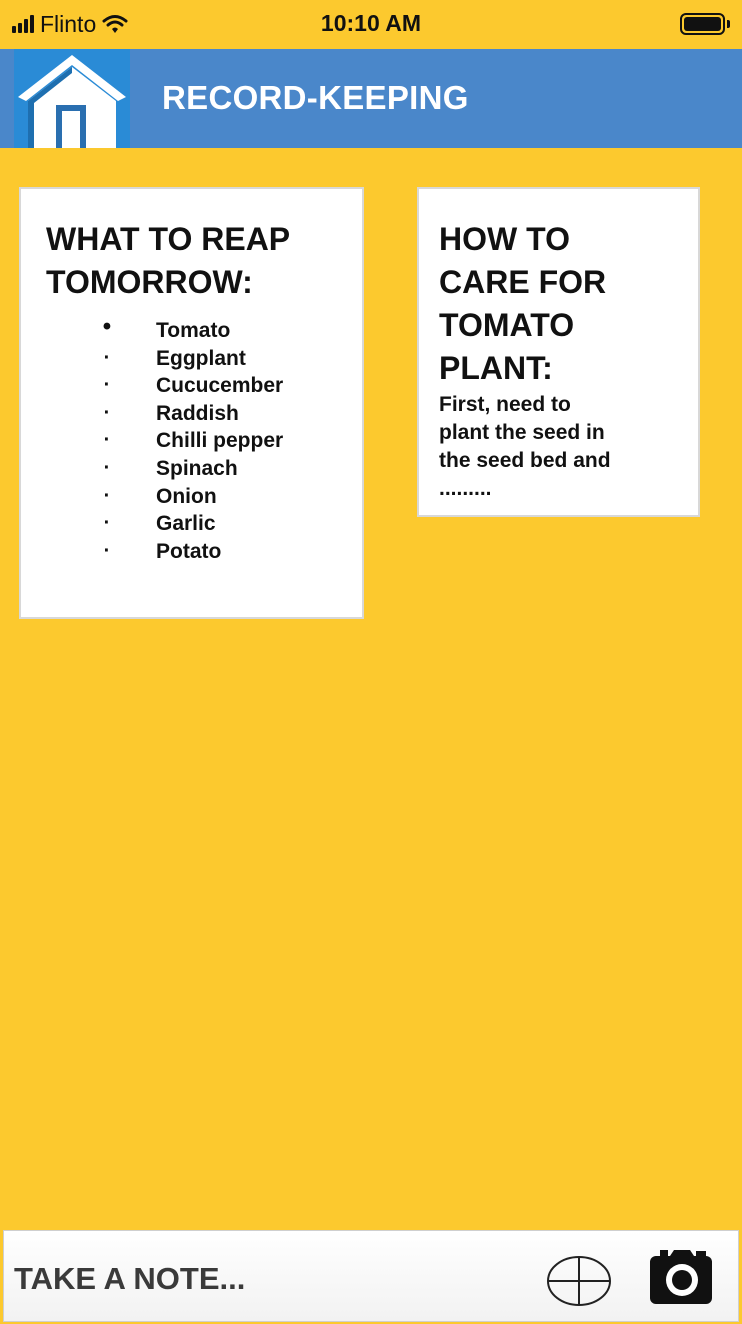 The image size is (742, 1324). Describe the element at coordinates (162, 551) in the screenshot. I see `list-item: · Potato` at that location.